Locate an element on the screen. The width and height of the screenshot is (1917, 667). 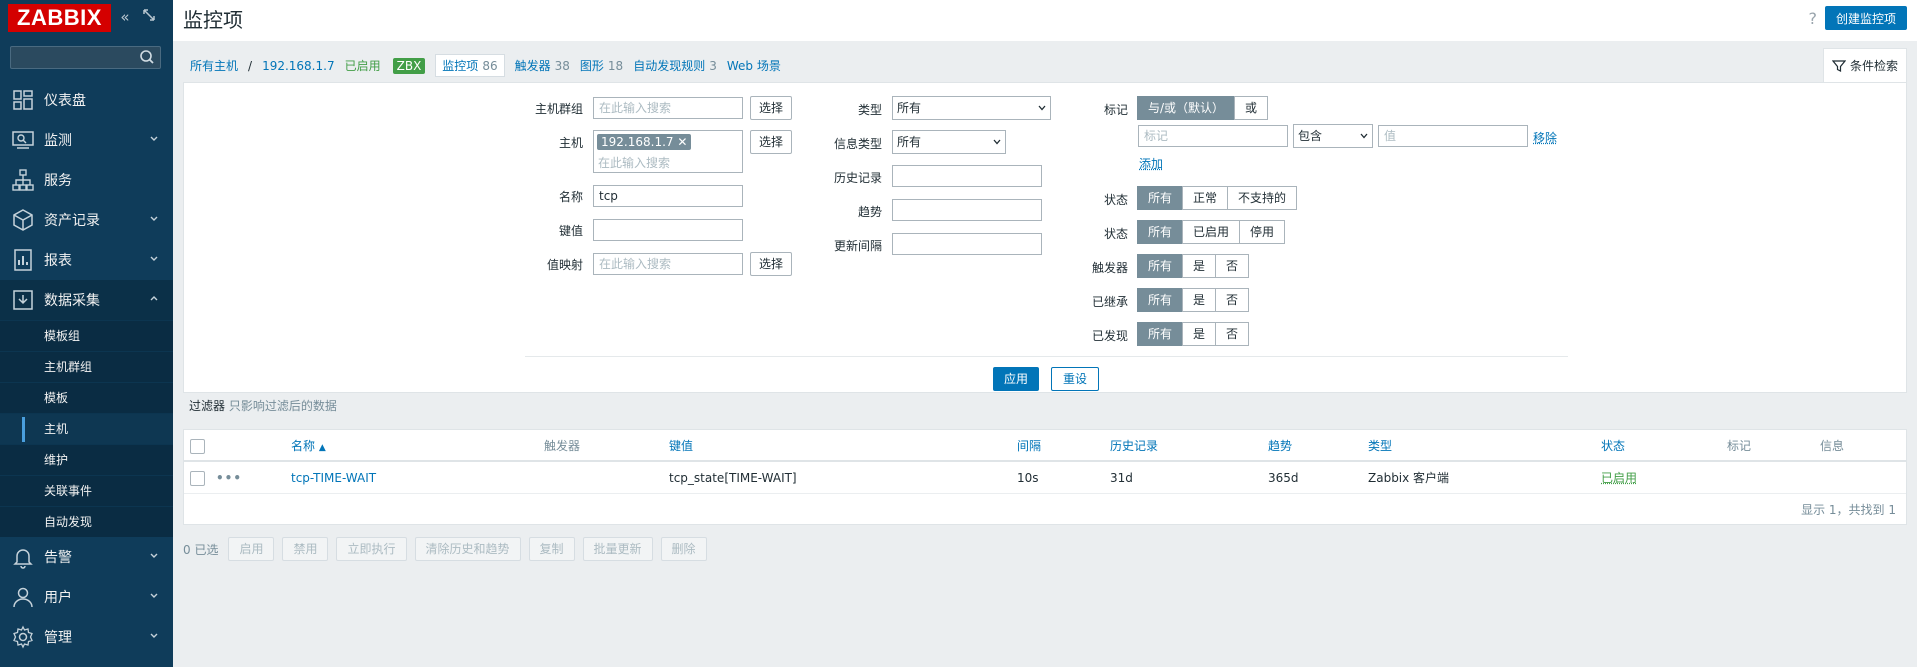
nav-data-collection: 数据采集 is located at coordinates (86, 300).